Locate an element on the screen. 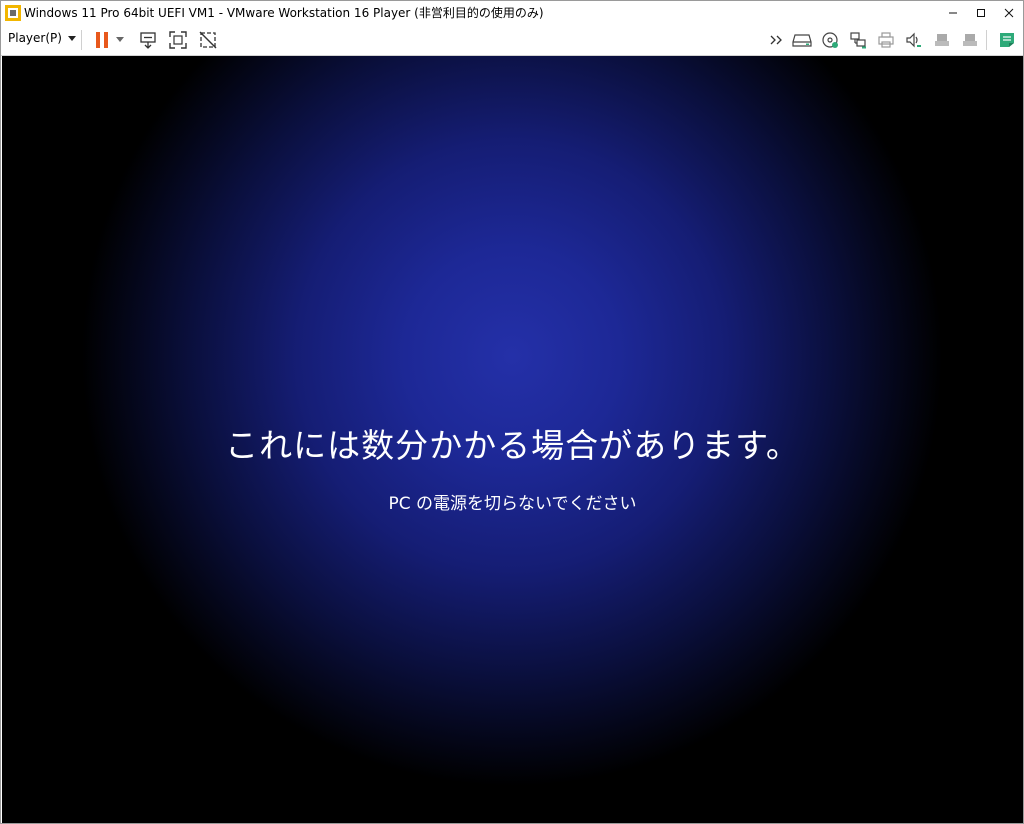 This screenshot has height=824, width=1024. usb-device-2-button is located at coordinates (970, 40).